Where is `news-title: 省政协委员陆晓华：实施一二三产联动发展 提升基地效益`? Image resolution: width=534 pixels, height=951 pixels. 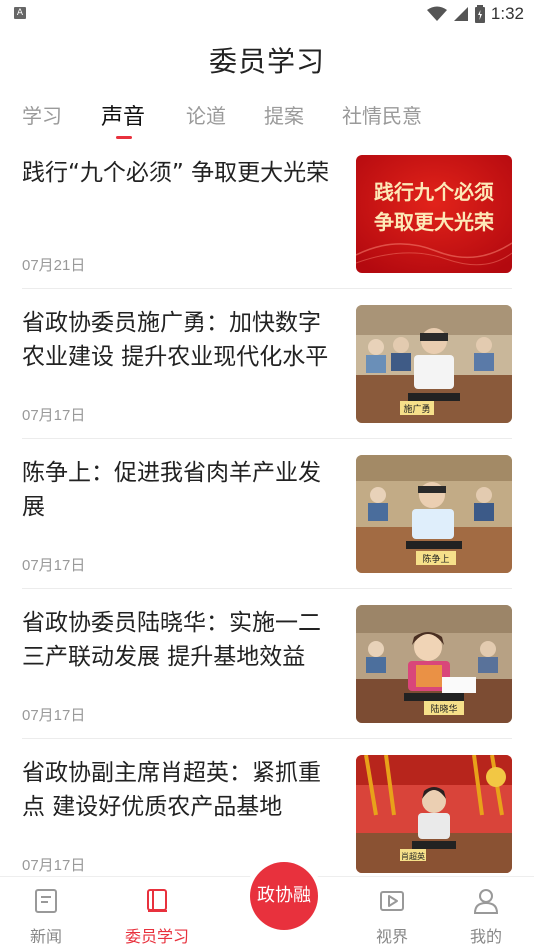
news-title: 省政协委员陆晓华：实施一二三产联动发展 提升基地效益 is located at coordinates (171, 640).